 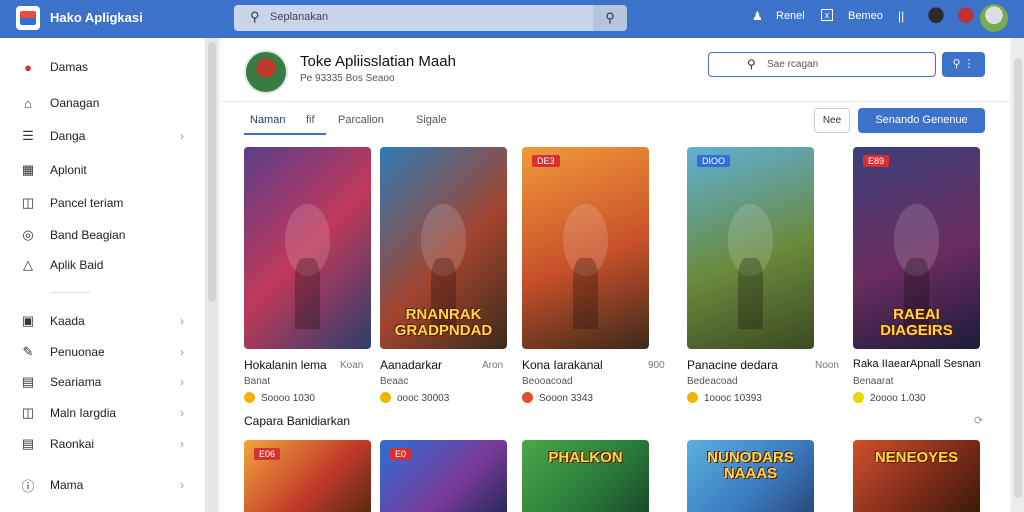 I want to click on sidebar-item-pancel-teriam: ◫ Pancel teriam, so click(x=103, y=203).